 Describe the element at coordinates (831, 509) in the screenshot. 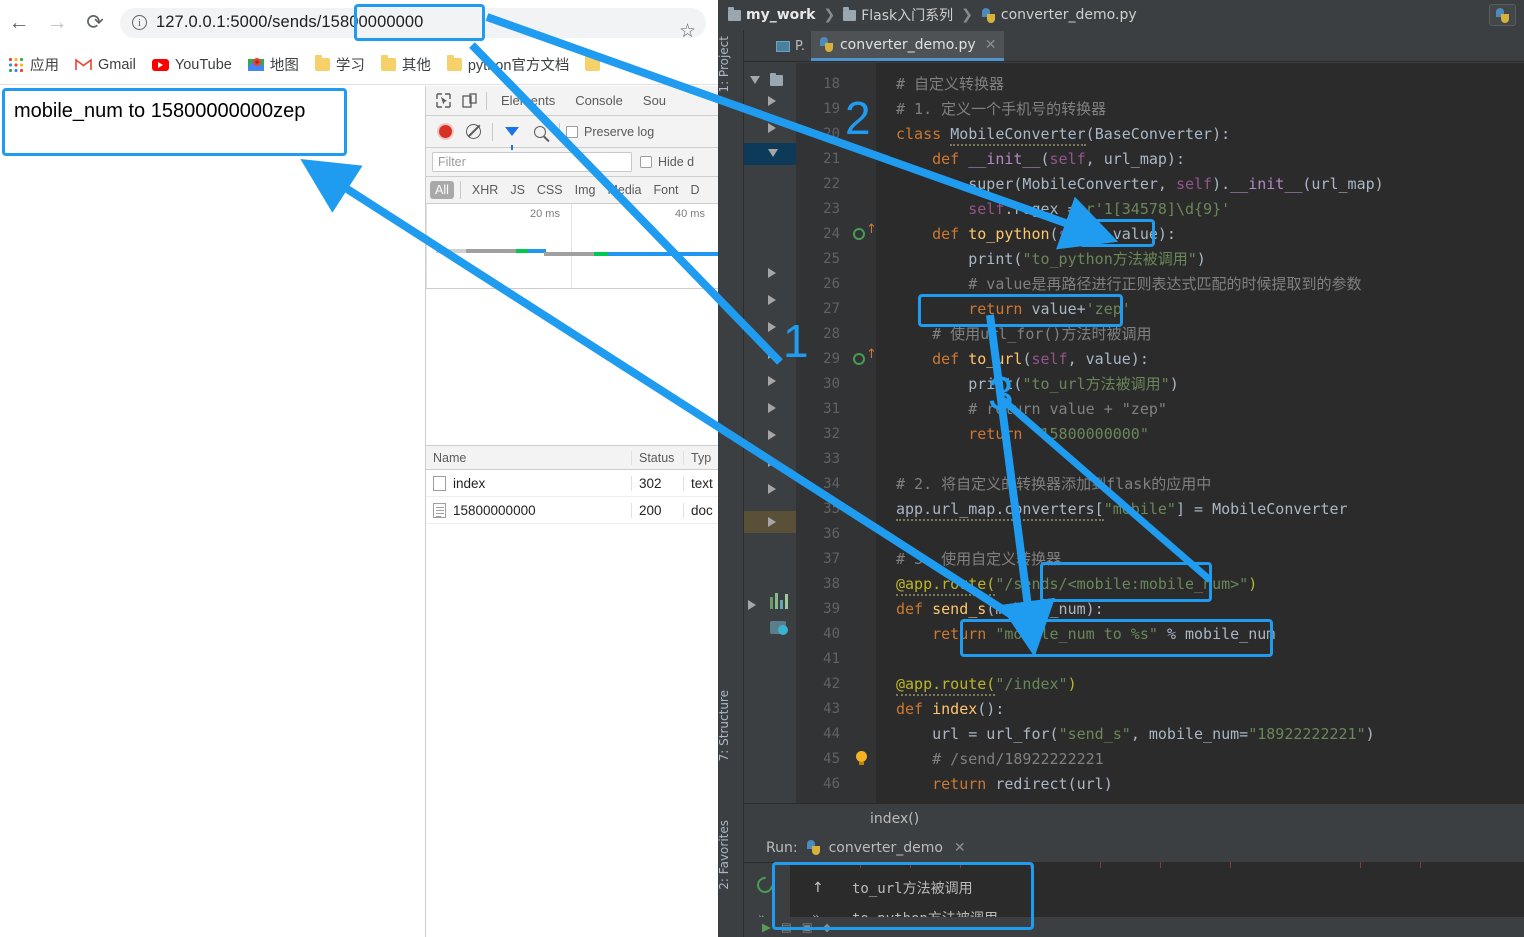

I see `line-number: 35` at that location.